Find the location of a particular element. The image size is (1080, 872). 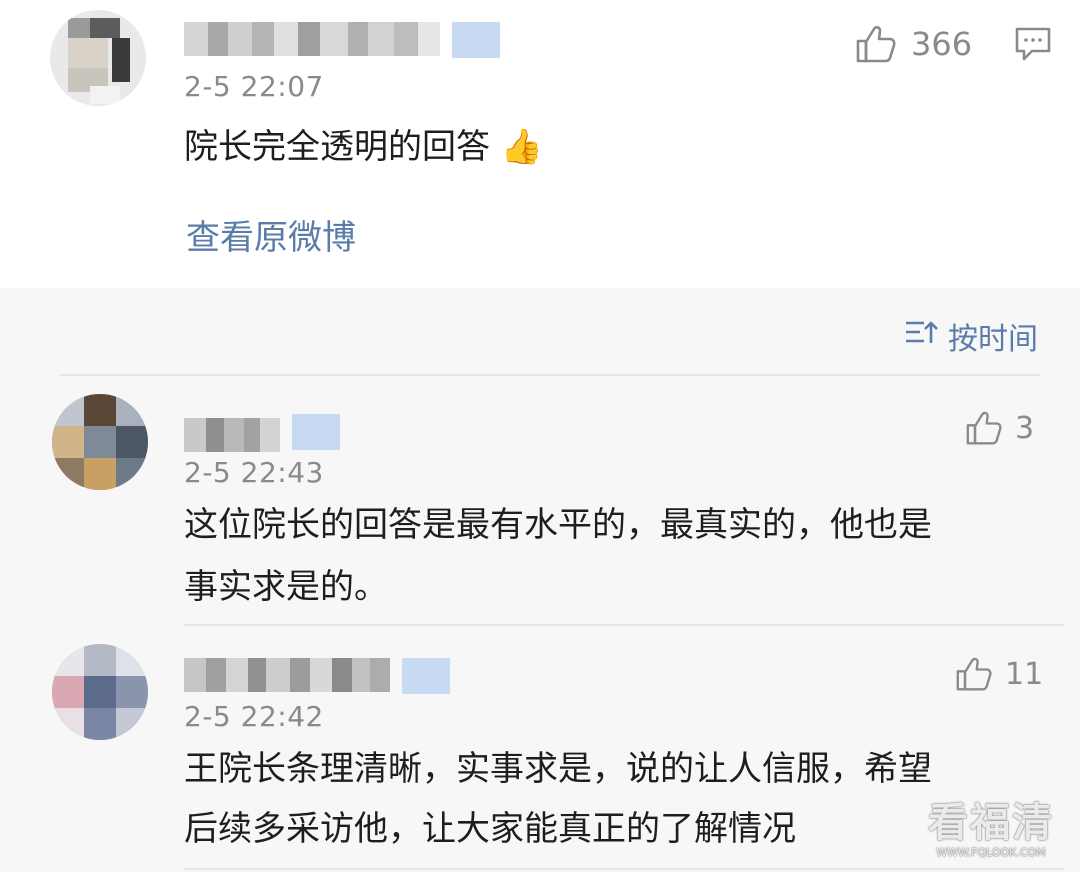

like-count: 11 is located at coordinates (1024, 674).